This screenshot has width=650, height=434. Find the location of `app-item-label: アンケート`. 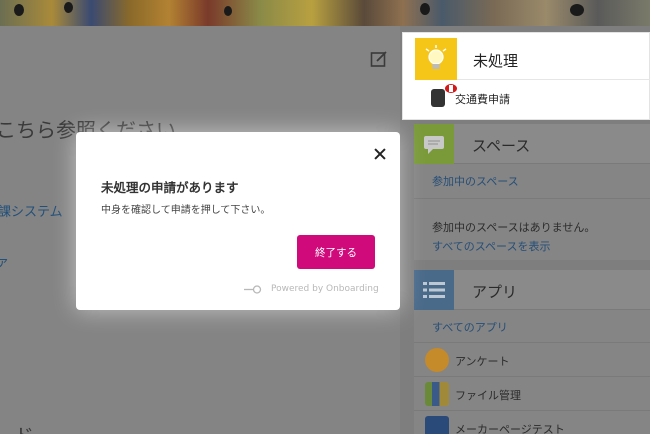

app-item-label: アンケート is located at coordinates (482, 361).